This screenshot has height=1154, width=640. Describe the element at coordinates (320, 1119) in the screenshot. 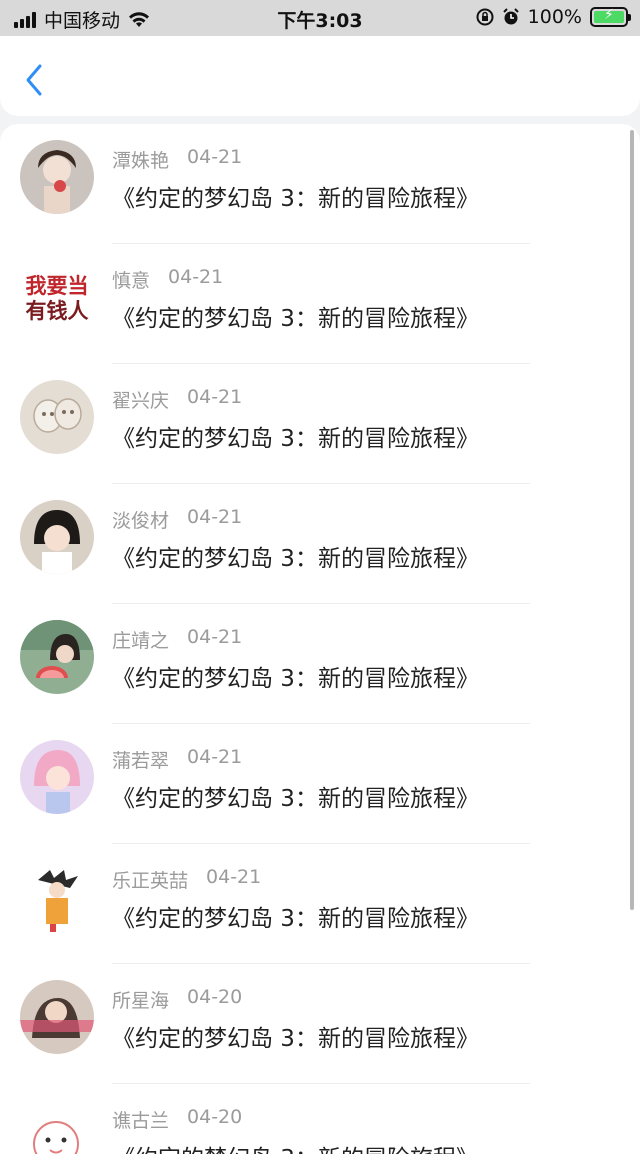

I see `list-item: 谯古兰 04-20 《约定的梦幻岛 3：新的冒险旅程》` at that location.